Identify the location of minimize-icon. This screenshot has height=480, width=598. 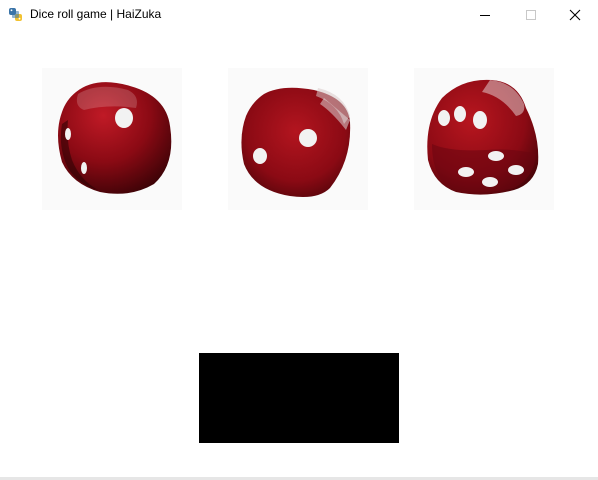
(485, 15).